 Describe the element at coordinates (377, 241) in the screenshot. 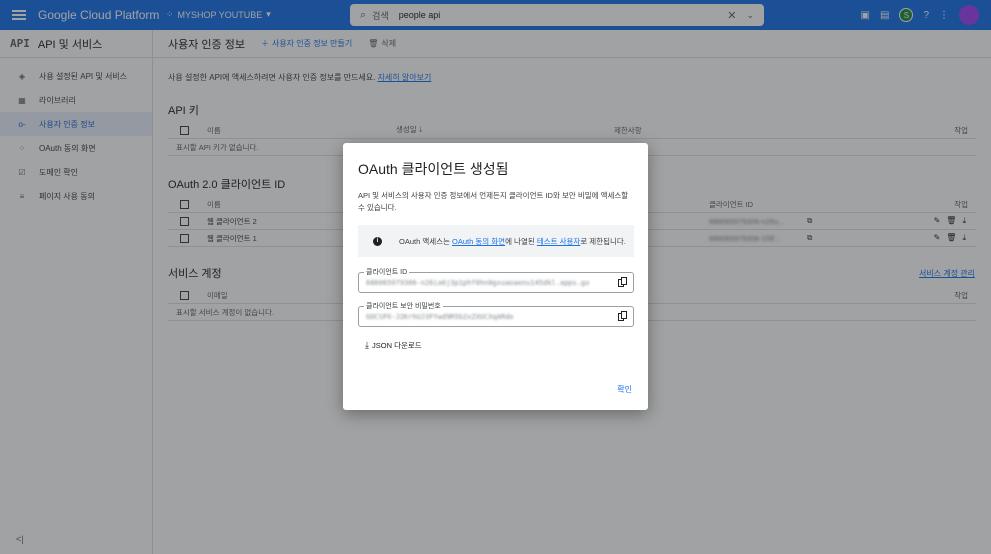

I see `info-icon: i` at that location.